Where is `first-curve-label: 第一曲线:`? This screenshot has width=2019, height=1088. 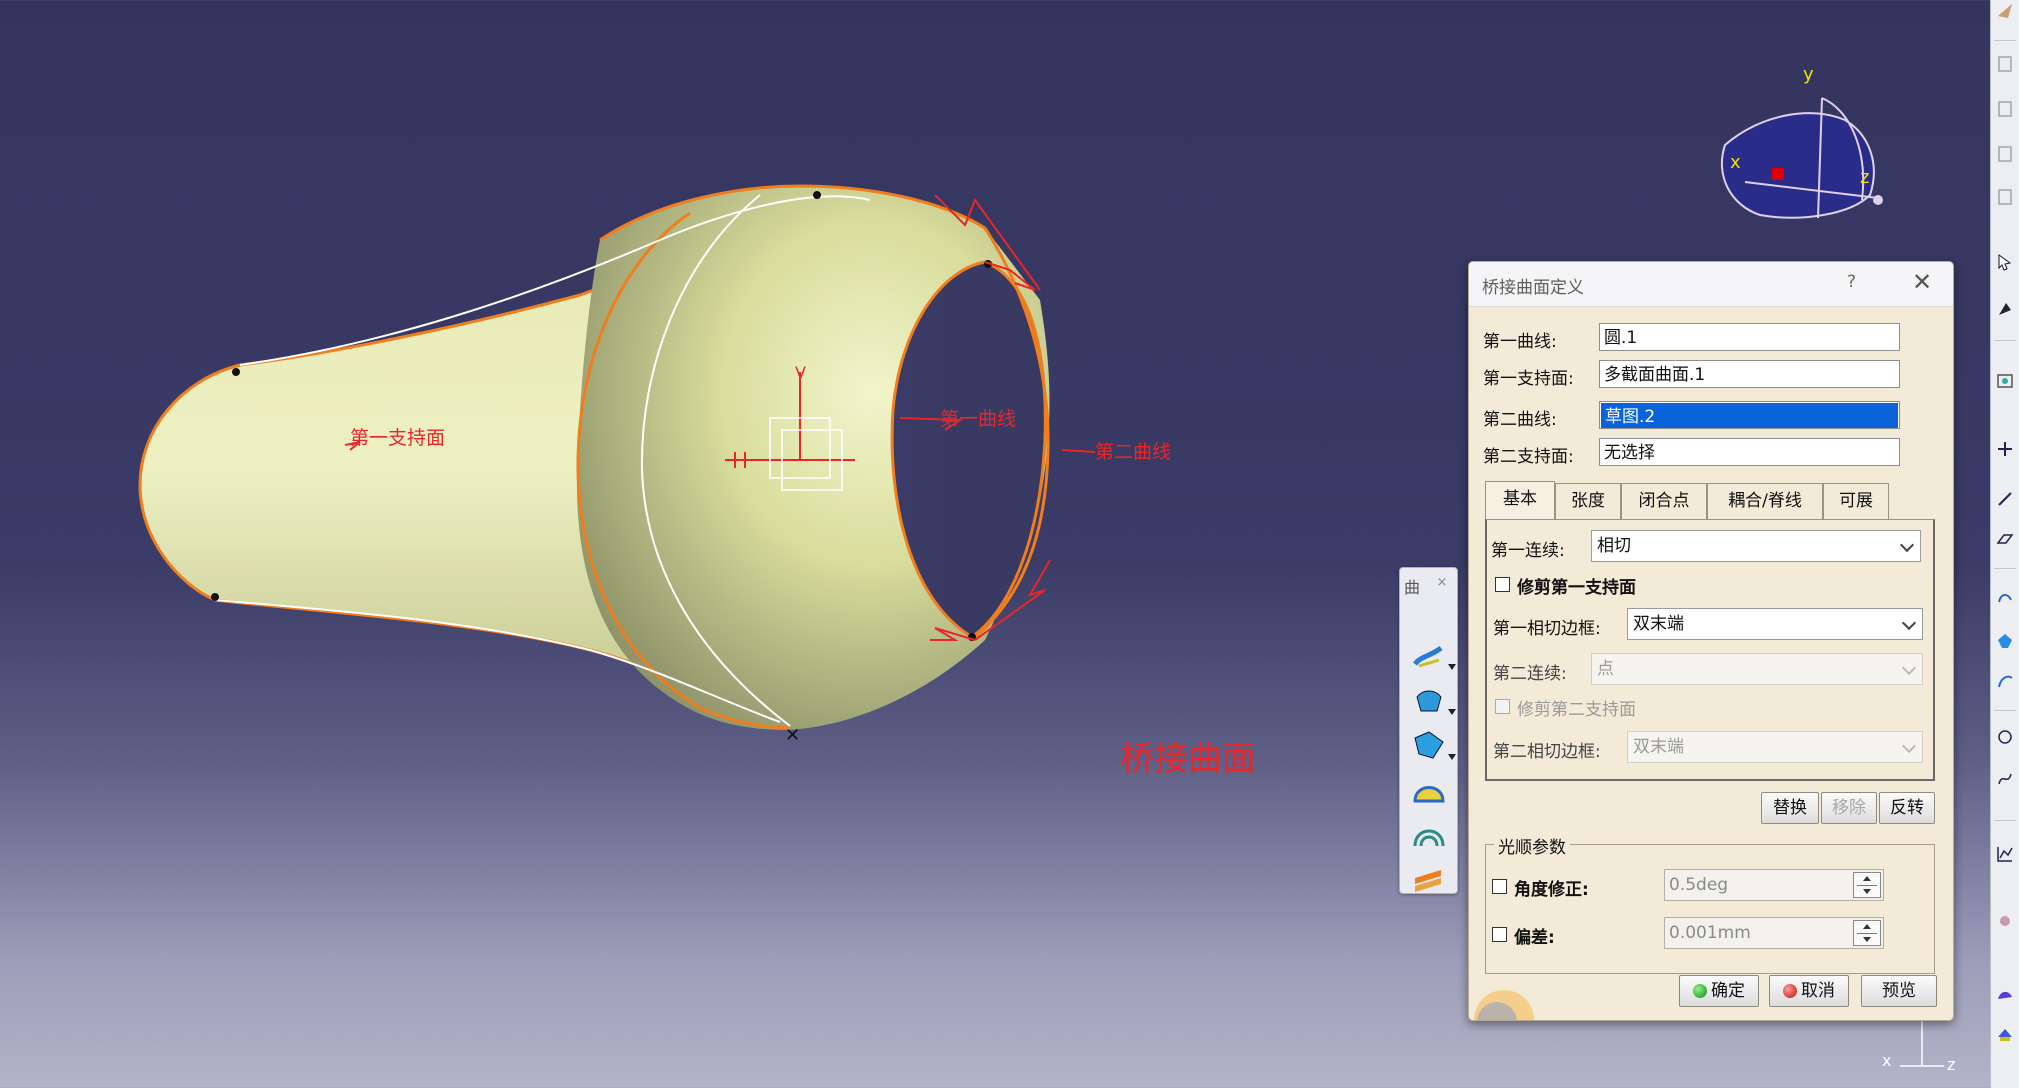
first-curve-label: 第一曲线: is located at coordinates (1520, 342).